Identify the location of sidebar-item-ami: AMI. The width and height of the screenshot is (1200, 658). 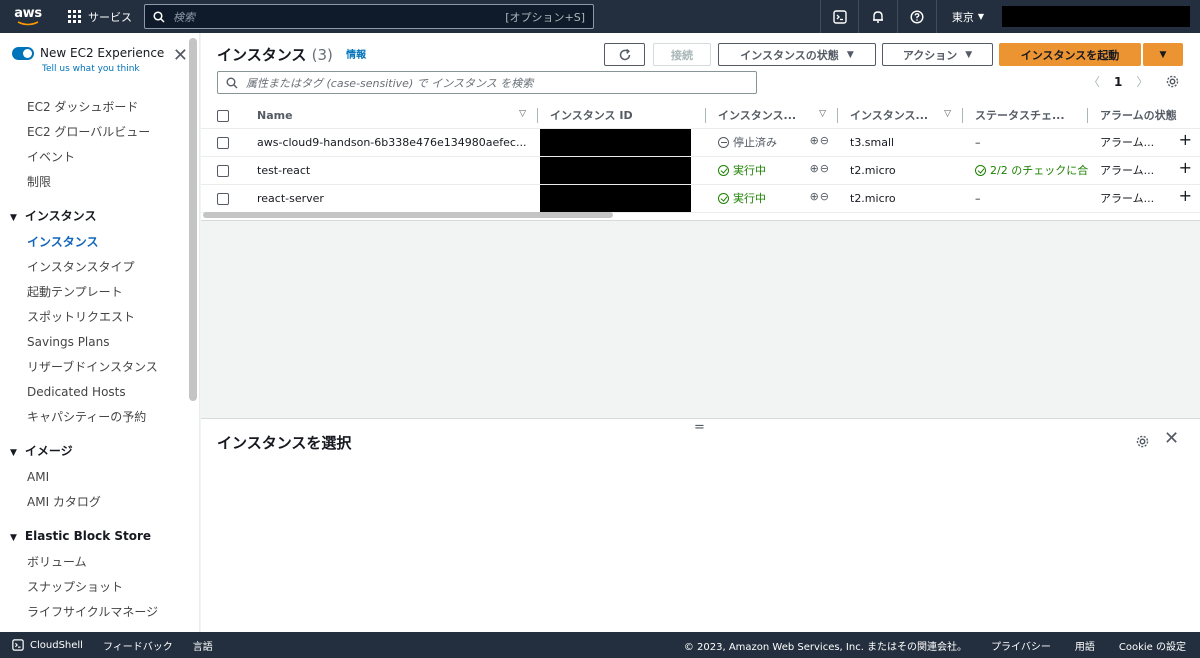
(94, 477).